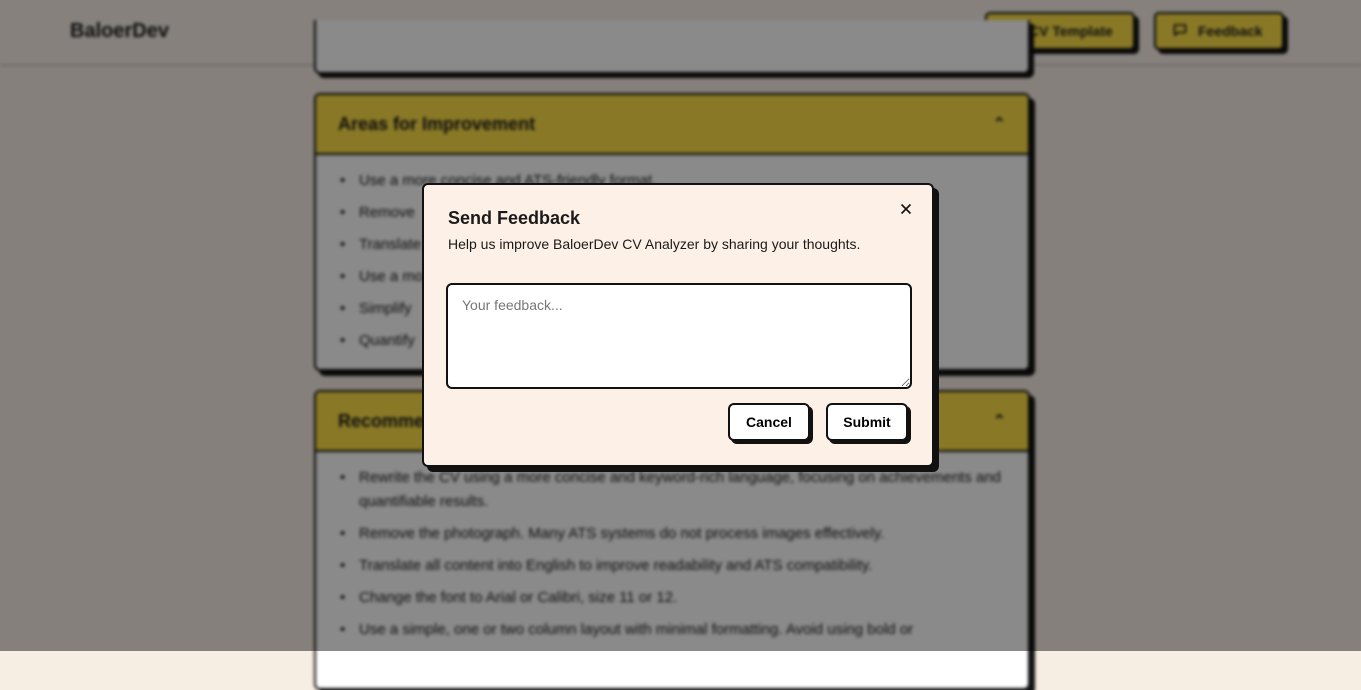 The width and height of the screenshot is (1361, 690). I want to click on dialog-title: Send Feedback, so click(514, 218).